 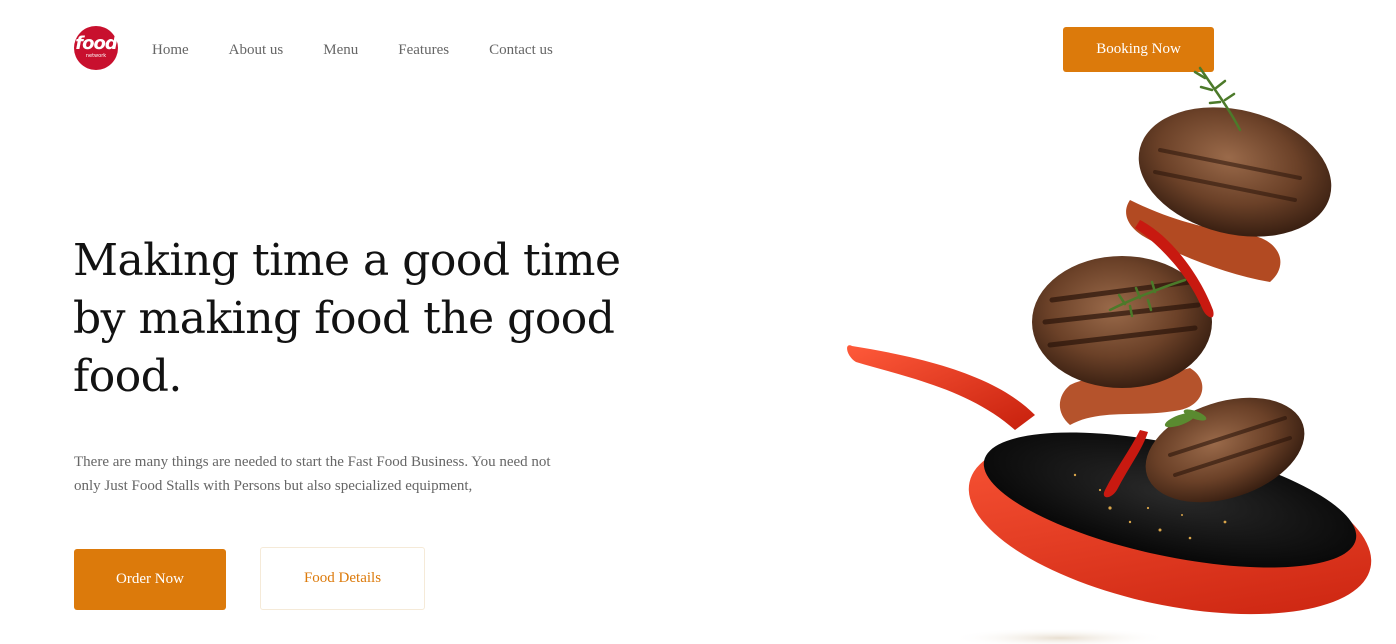 I want to click on pan-shadow, so click(x=1060, y=636).